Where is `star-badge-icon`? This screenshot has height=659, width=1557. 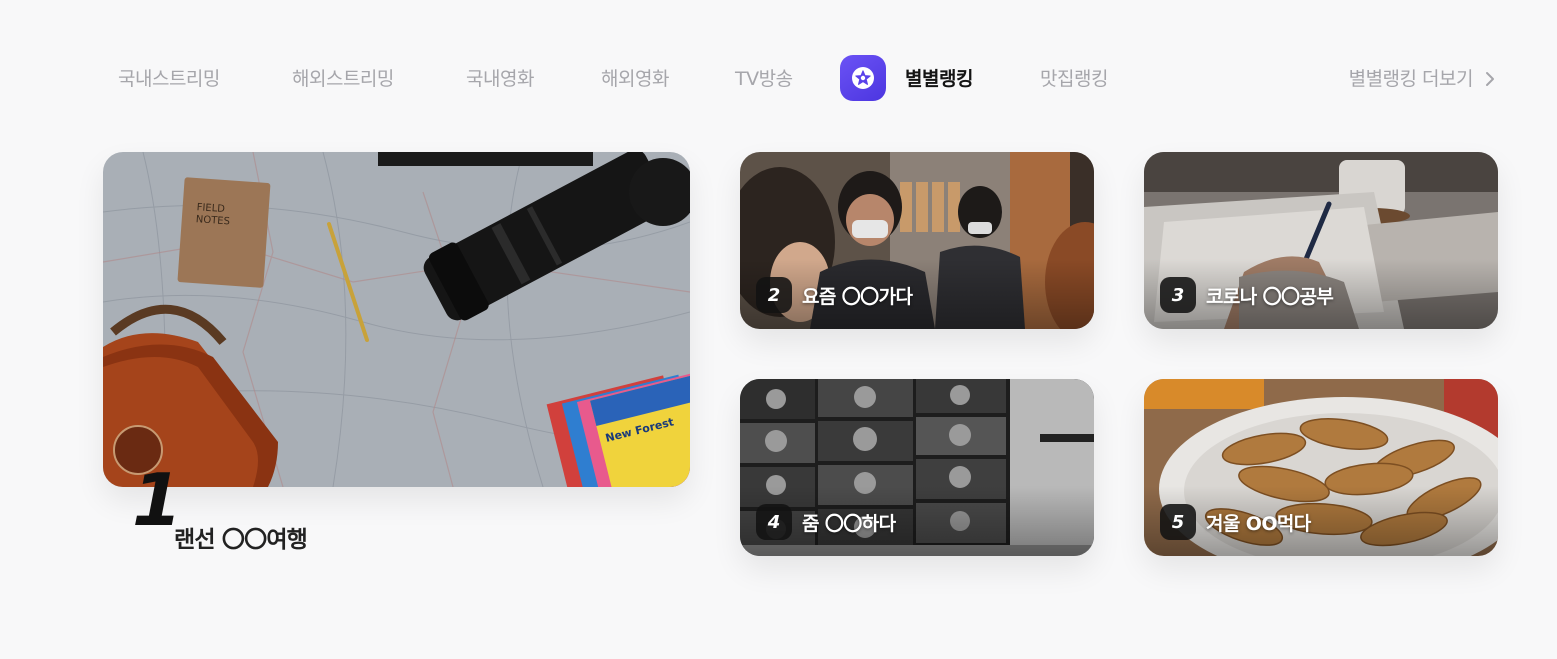 star-badge-icon is located at coordinates (863, 78).